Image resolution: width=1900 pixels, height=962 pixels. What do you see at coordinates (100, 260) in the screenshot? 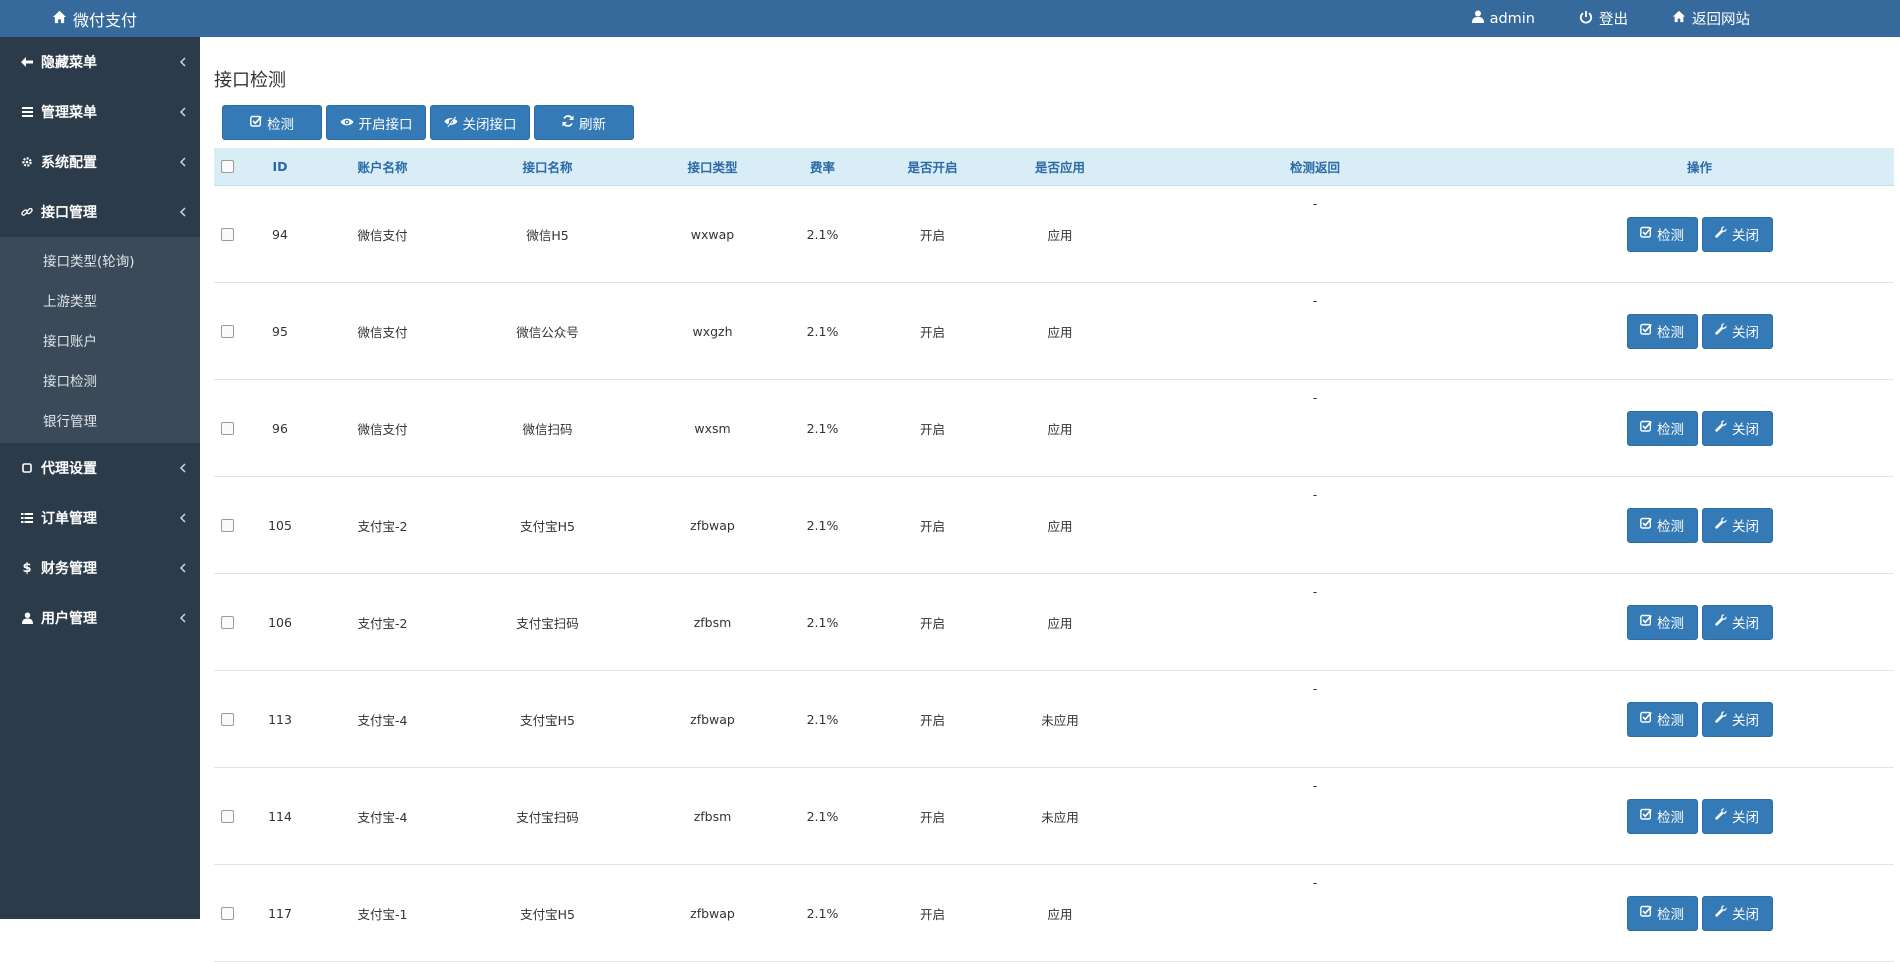
I see `submenu-item-interface-type: 接口类型(轮询)` at bounding box center [100, 260].